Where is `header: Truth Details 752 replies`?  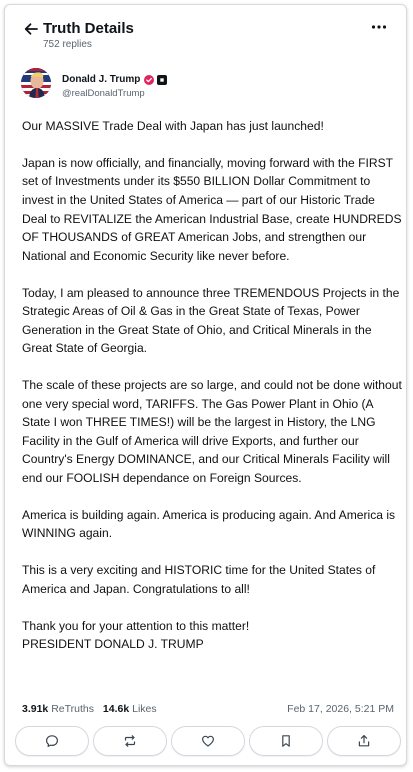 header: Truth Details 752 replies is located at coordinates (205, 31).